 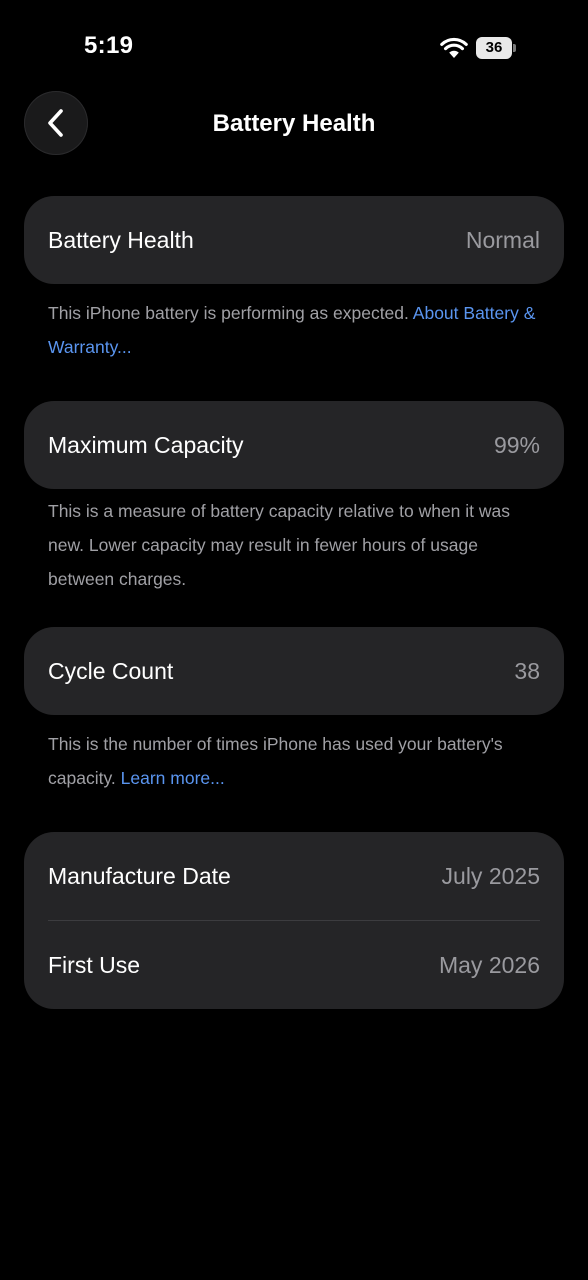 I want to click on page-title: Battery Health, so click(x=294, y=123).